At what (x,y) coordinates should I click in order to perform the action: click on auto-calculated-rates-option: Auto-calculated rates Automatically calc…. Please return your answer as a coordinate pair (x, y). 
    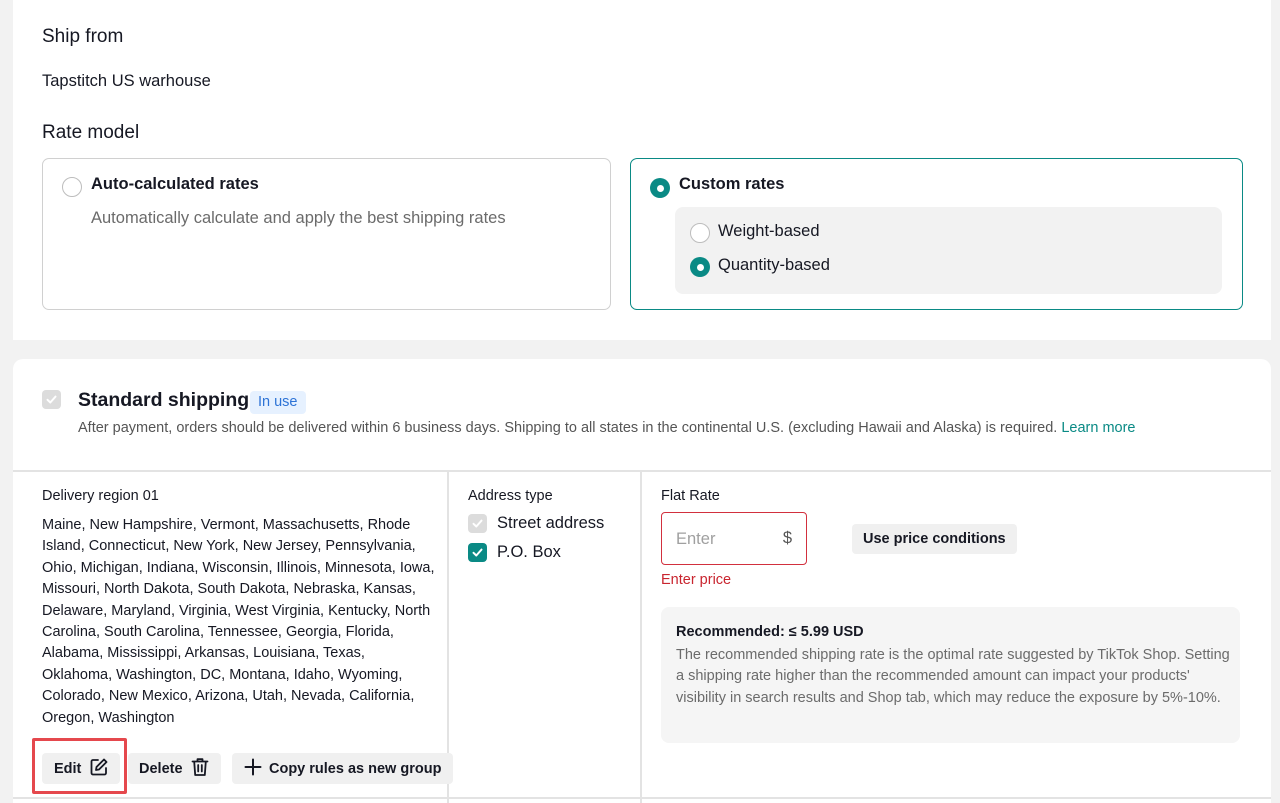
    Looking at the image, I should click on (326, 234).